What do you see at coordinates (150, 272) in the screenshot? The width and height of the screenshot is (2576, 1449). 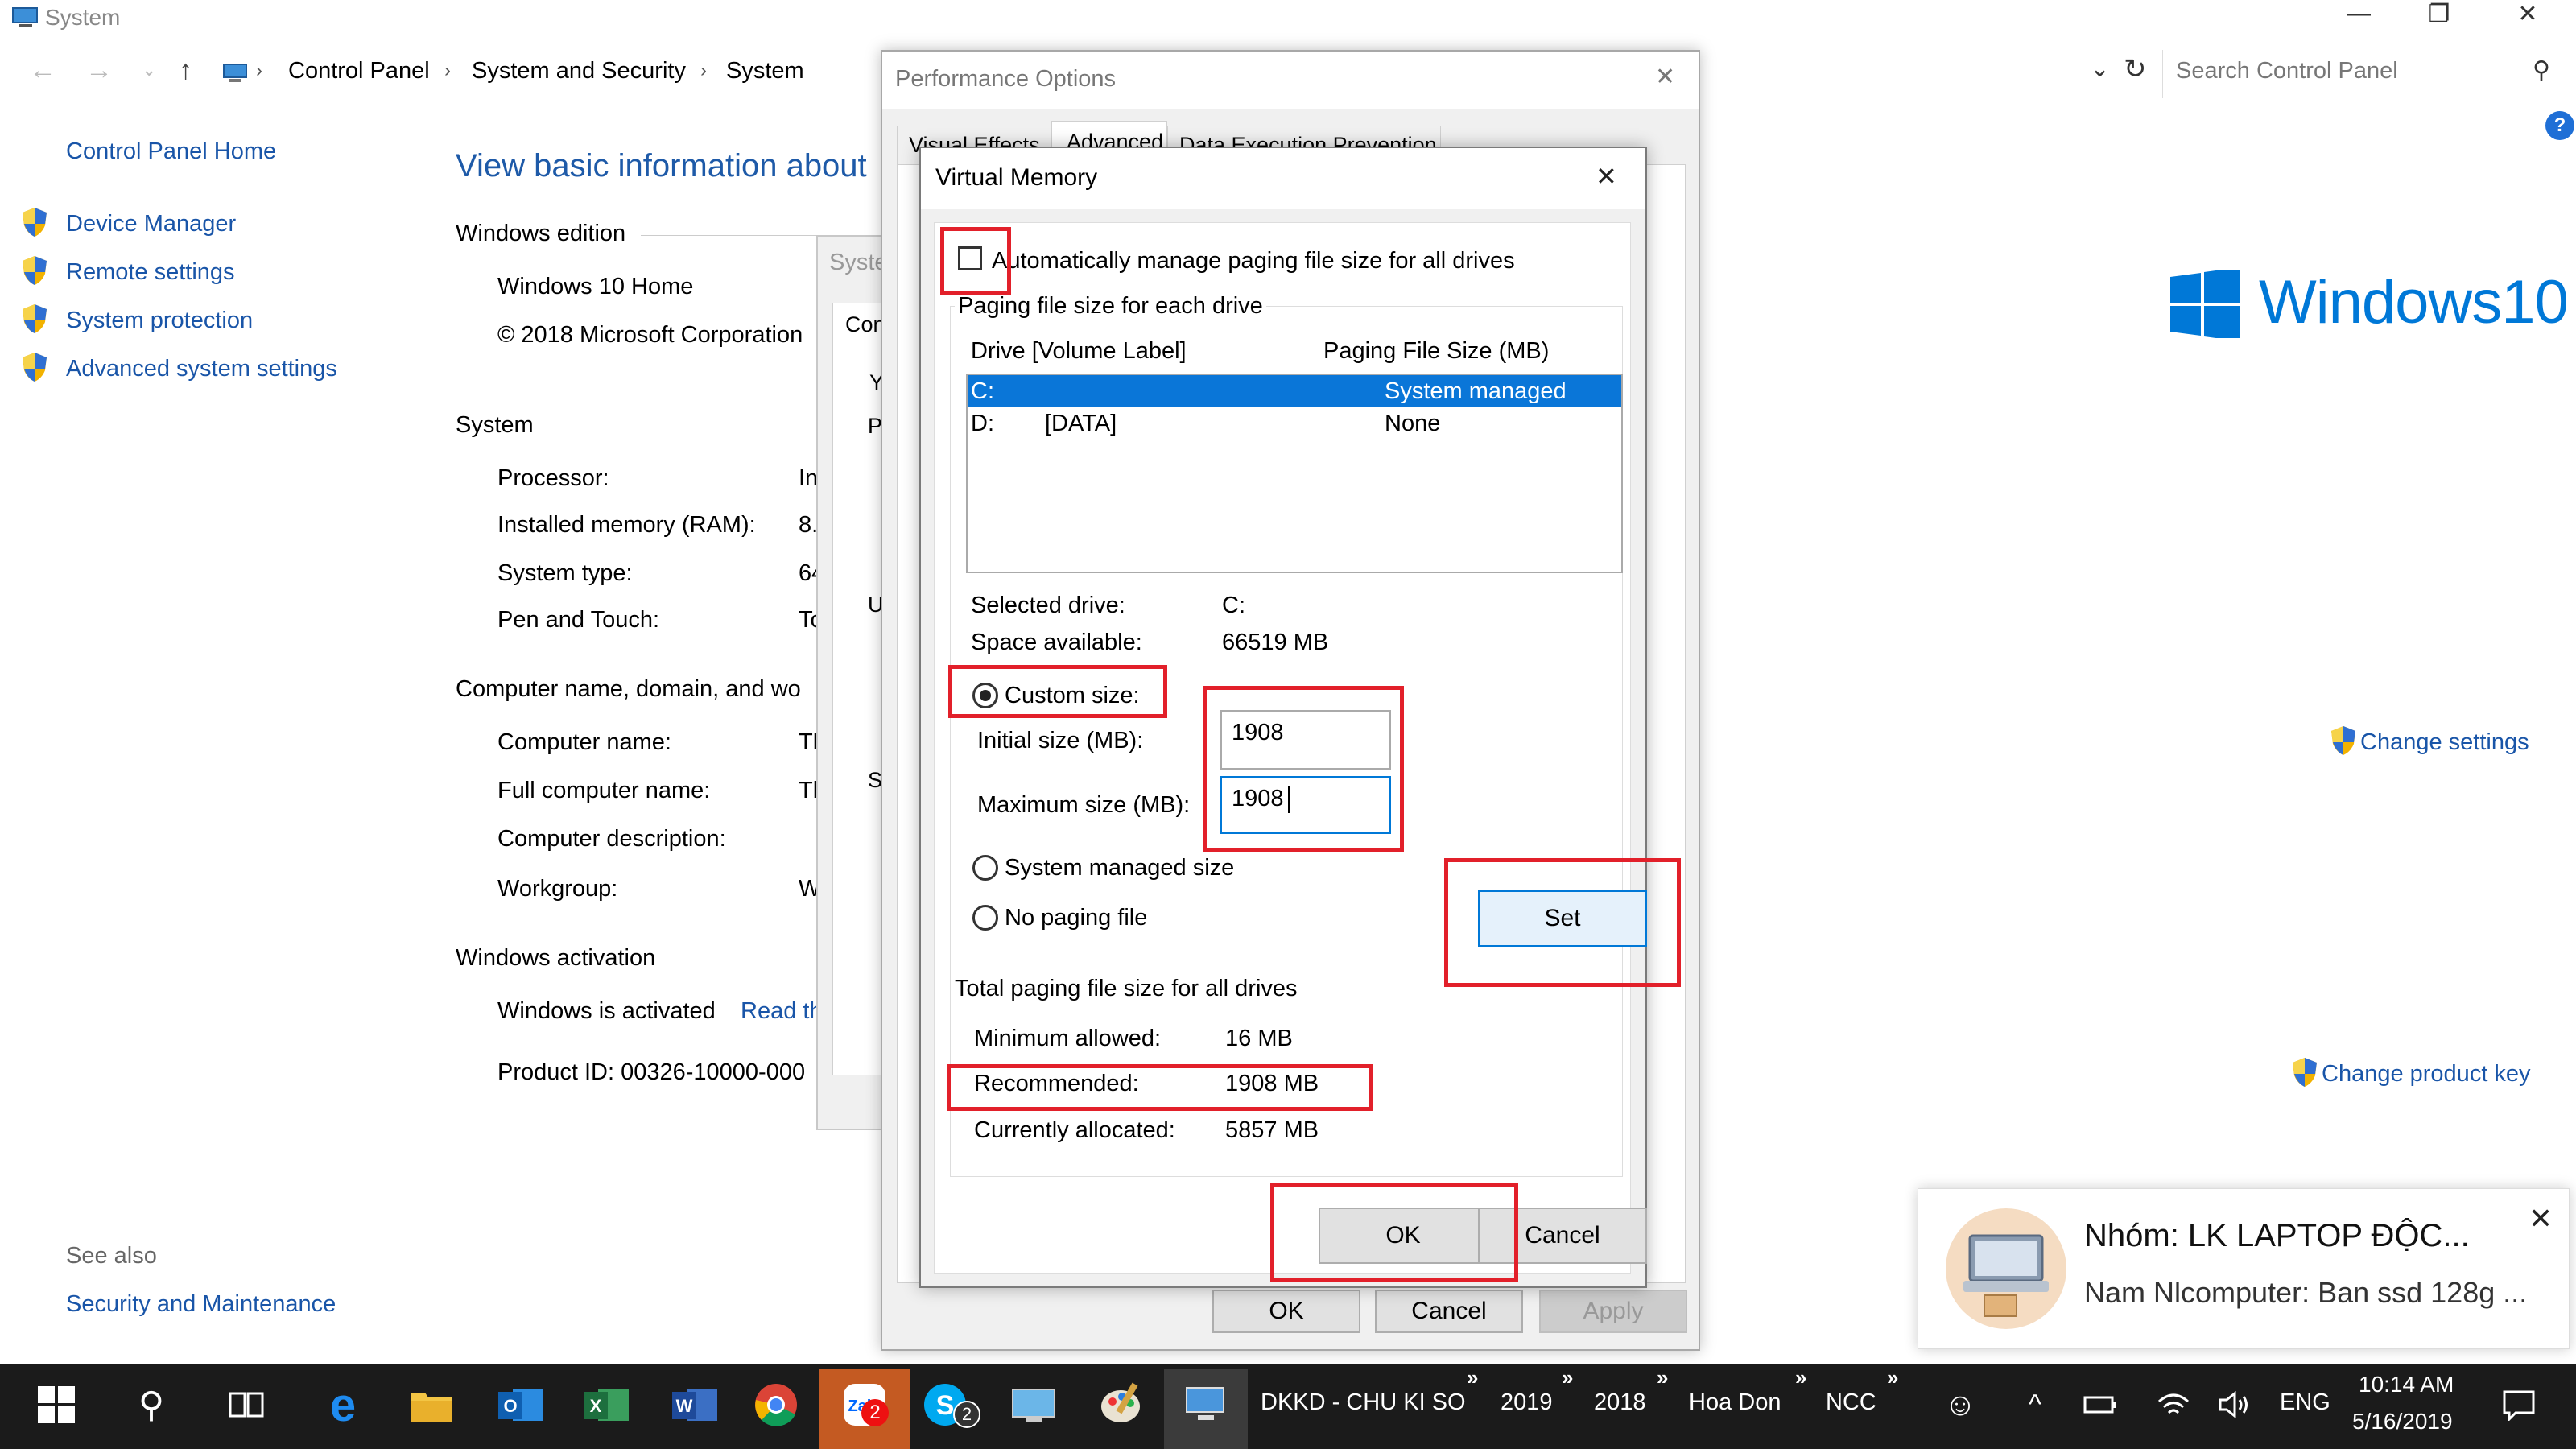 I see `sidebar-item-label: Remote settings` at bounding box center [150, 272].